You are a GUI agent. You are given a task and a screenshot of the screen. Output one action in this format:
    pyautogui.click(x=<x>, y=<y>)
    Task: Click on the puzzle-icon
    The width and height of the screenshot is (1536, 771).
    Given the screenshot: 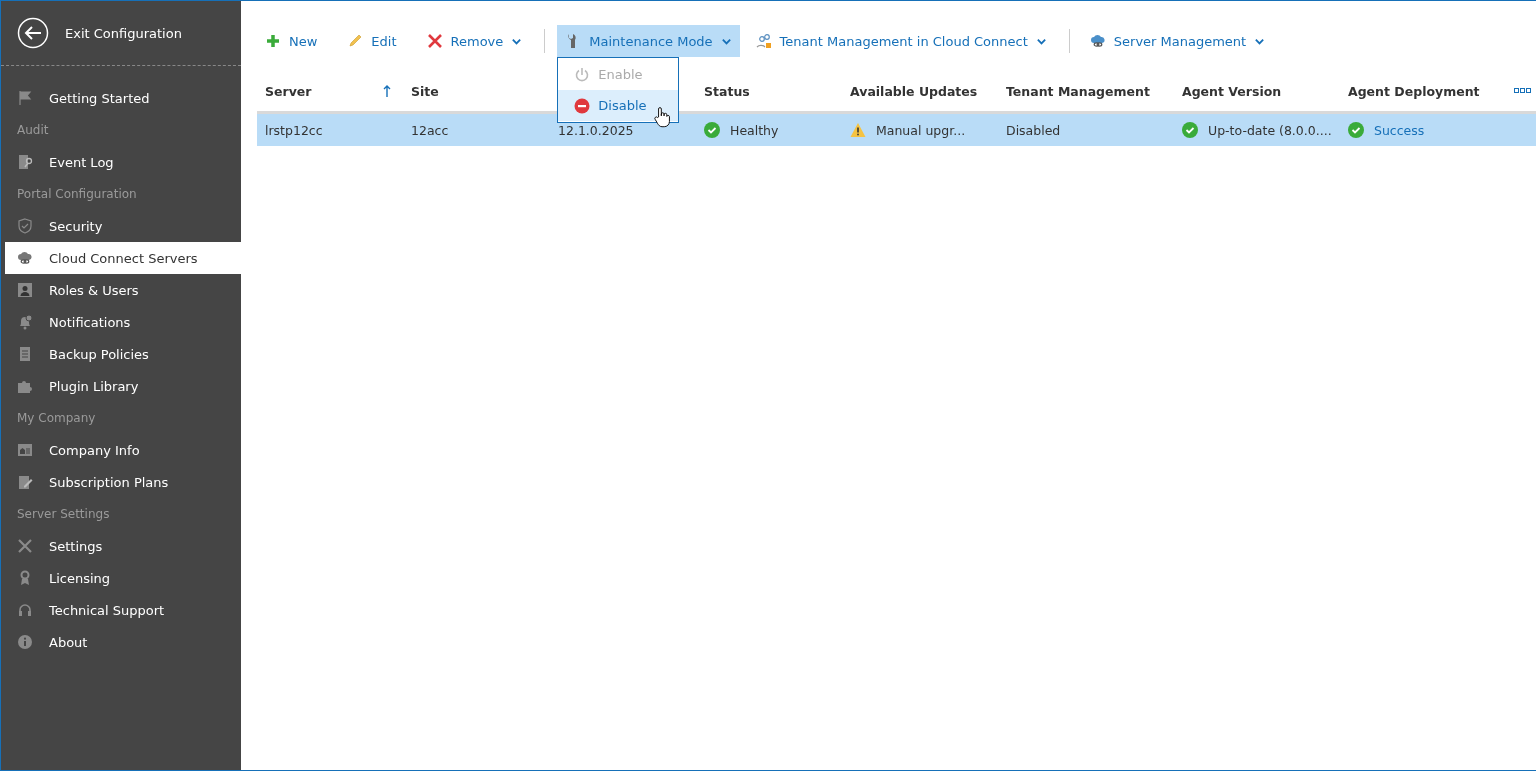 What is the action you would take?
    pyautogui.click(x=25, y=386)
    